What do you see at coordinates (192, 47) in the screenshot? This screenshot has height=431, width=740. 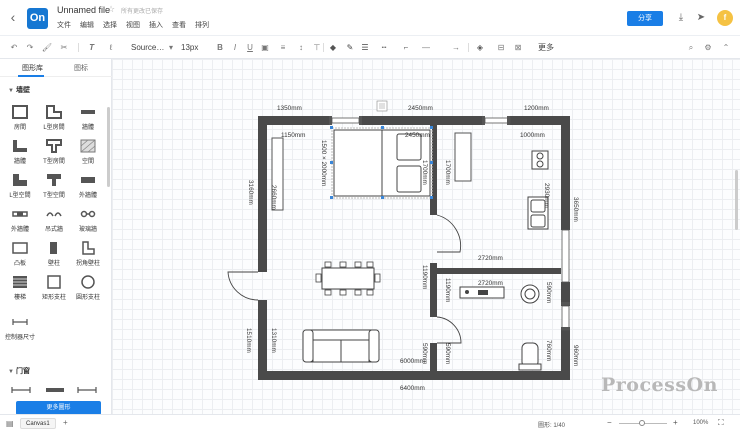 I see `font-size-select: 13px` at bounding box center [192, 47].